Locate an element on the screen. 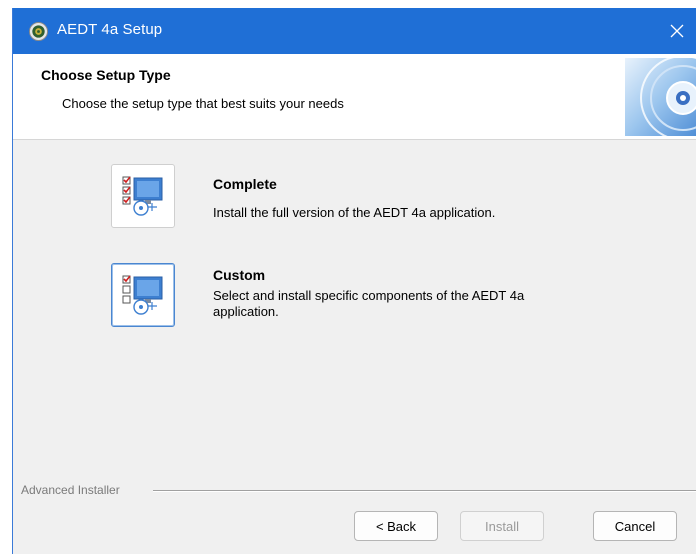  custom-option-title: Custom is located at coordinates (239, 275).